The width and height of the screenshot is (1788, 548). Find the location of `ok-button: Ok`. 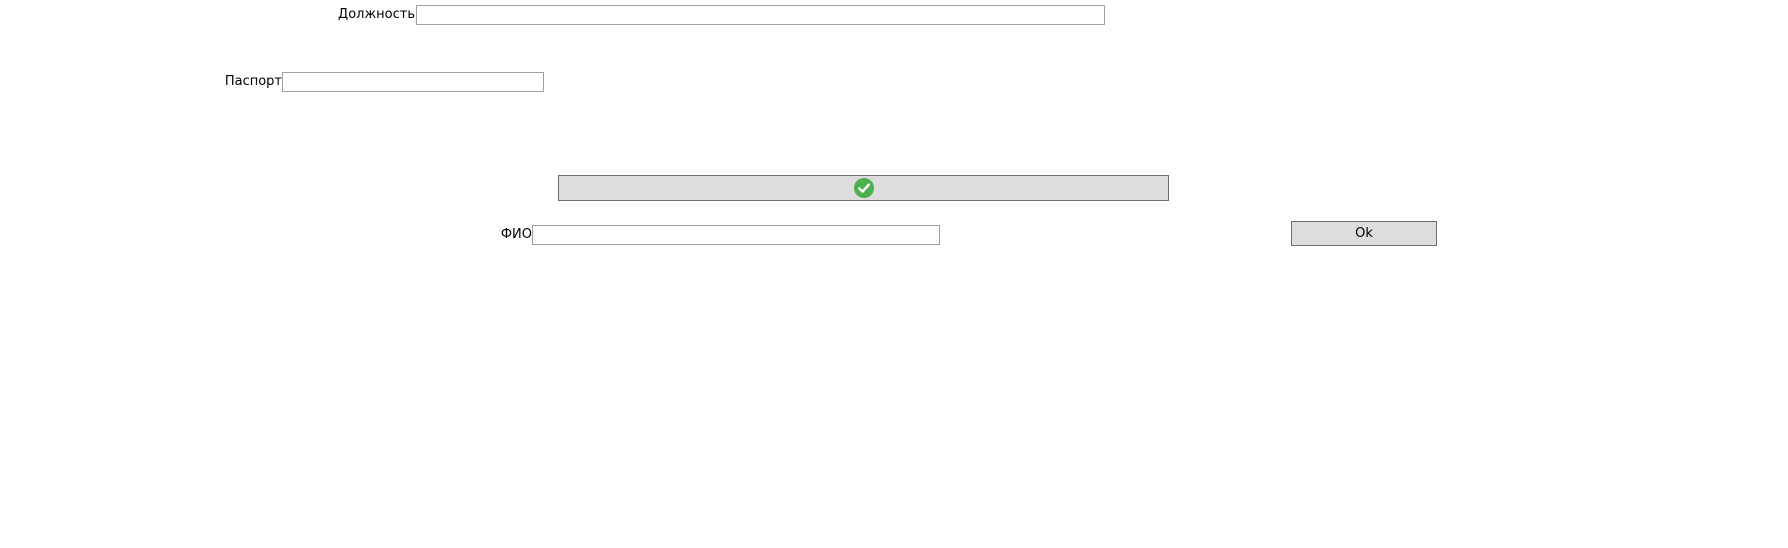

ok-button: Ok is located at coordinates (1364, 233).